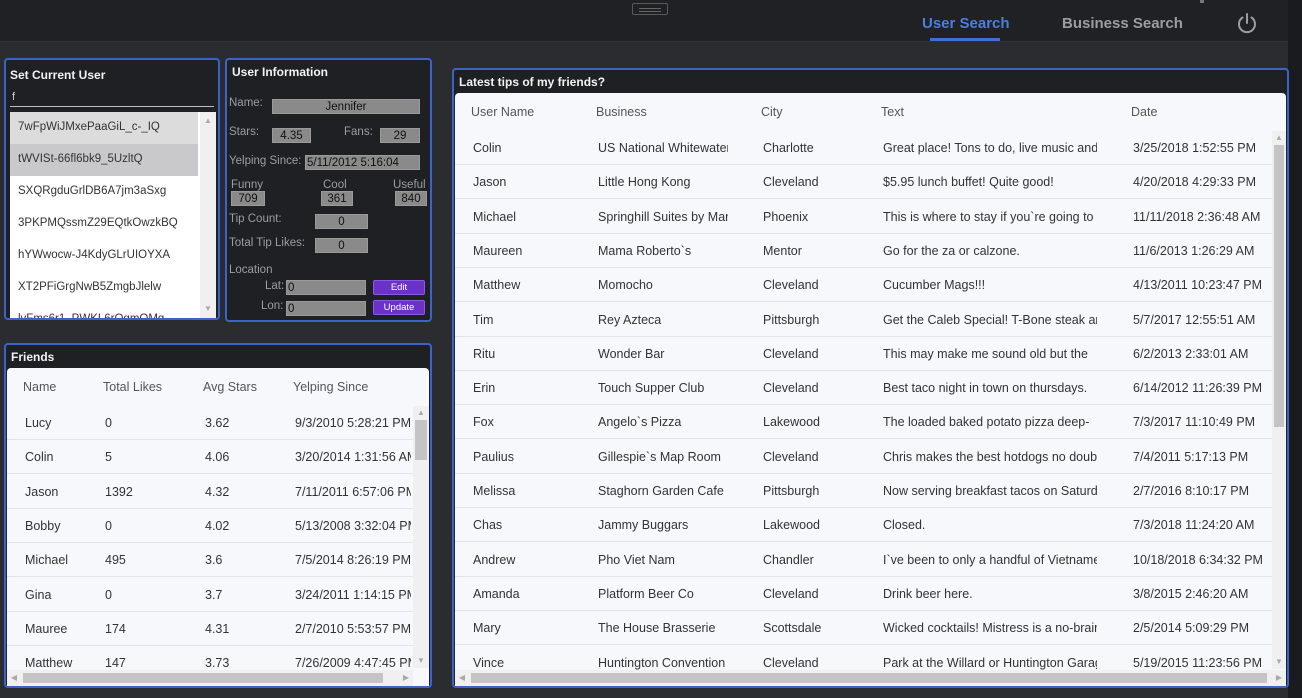 The height and width of the screenshot is (698, 1302). What do you see at coordinates (326, 287) in the screenshot?
I see `latitude-field: 0` at bounding box center [326, 287].